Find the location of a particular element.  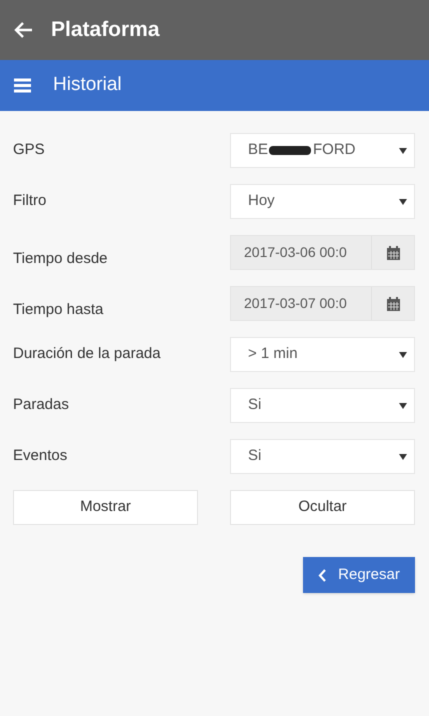

back-button: Regresar is located at coordinates (359, 575).